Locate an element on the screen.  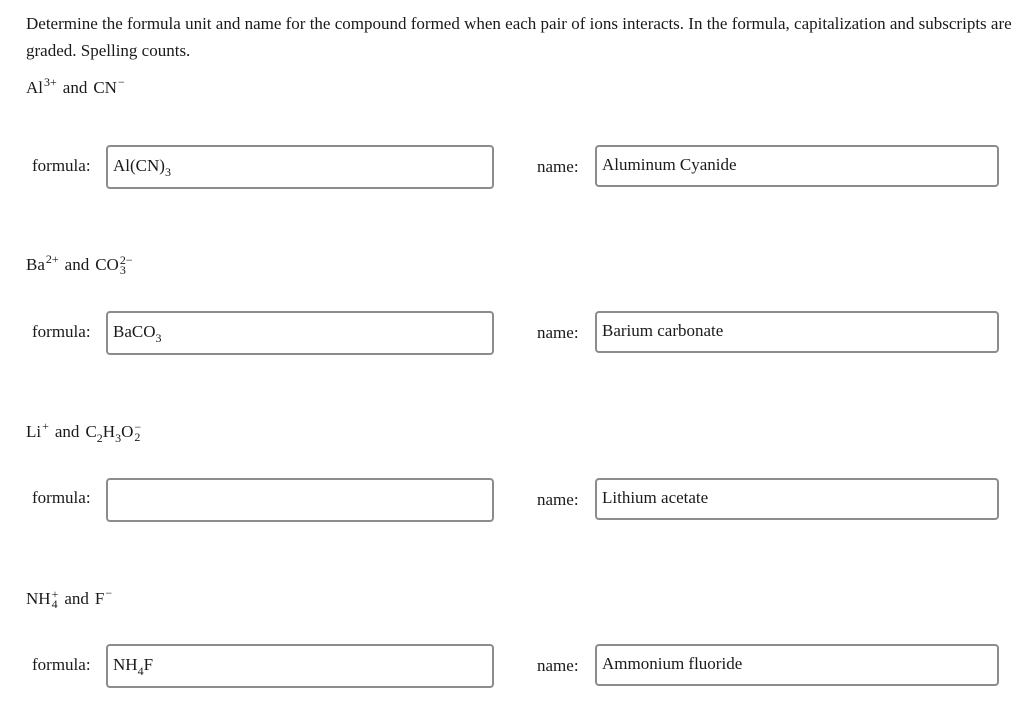
anion: CO 2− 3 is located at coordinates (114, 265).